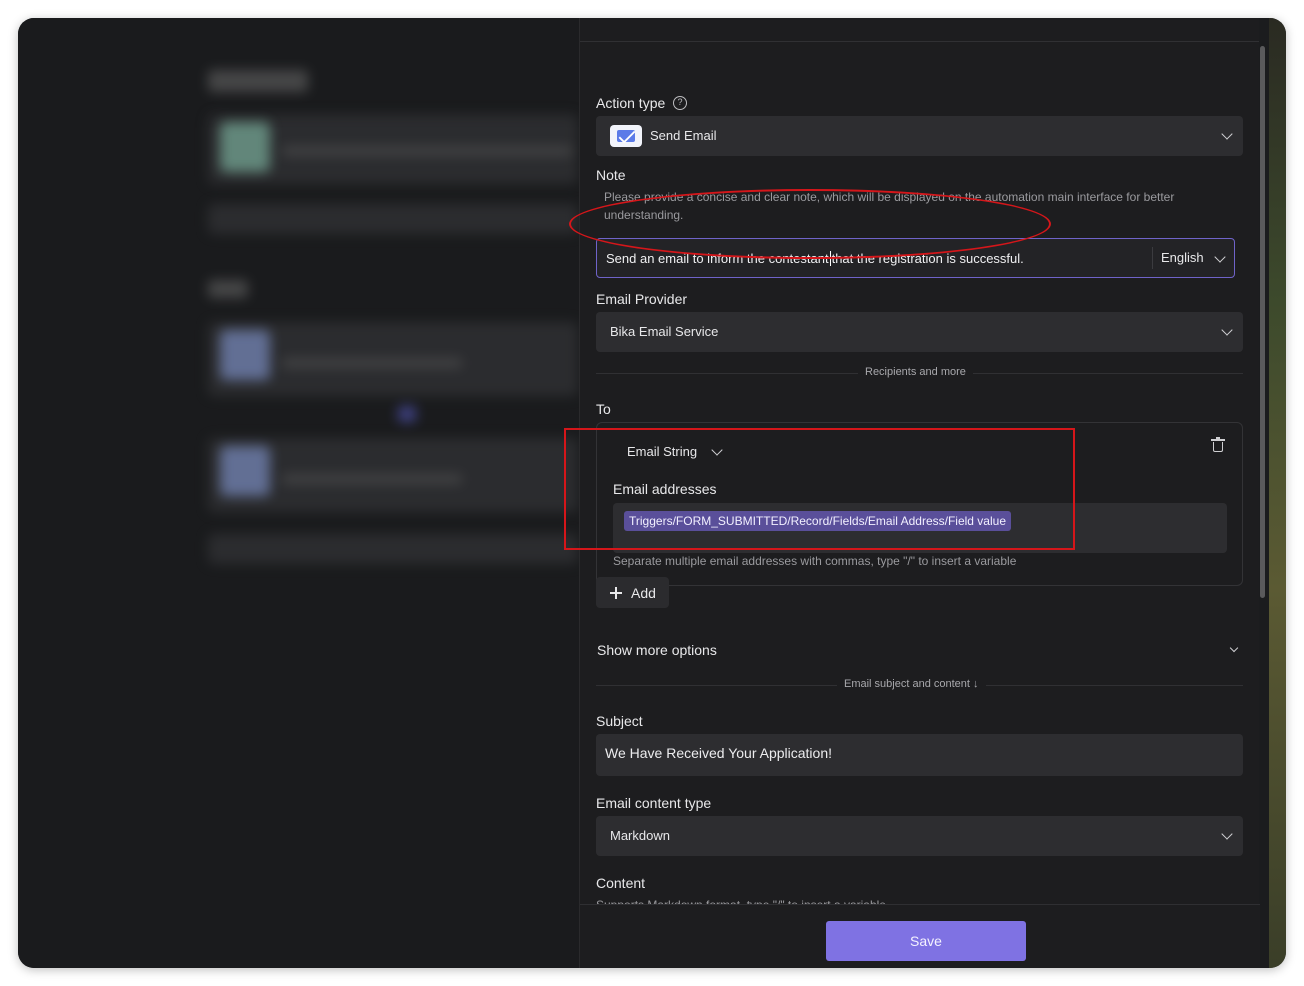 The width and height of the screenshot is (1304, 986). I want to click on to-label: To, so click(603, 409).